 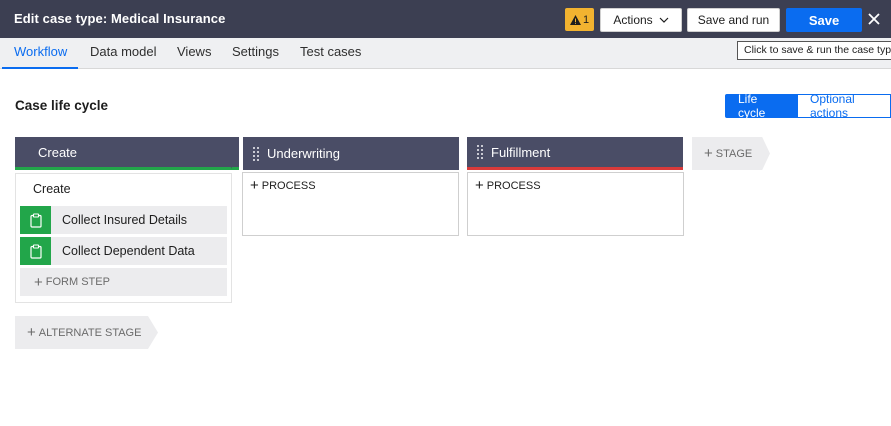 What do you see at coordinates (58, 152) in the screenshot?
I see `stage-name: Create` at bounding box center [58, 152].